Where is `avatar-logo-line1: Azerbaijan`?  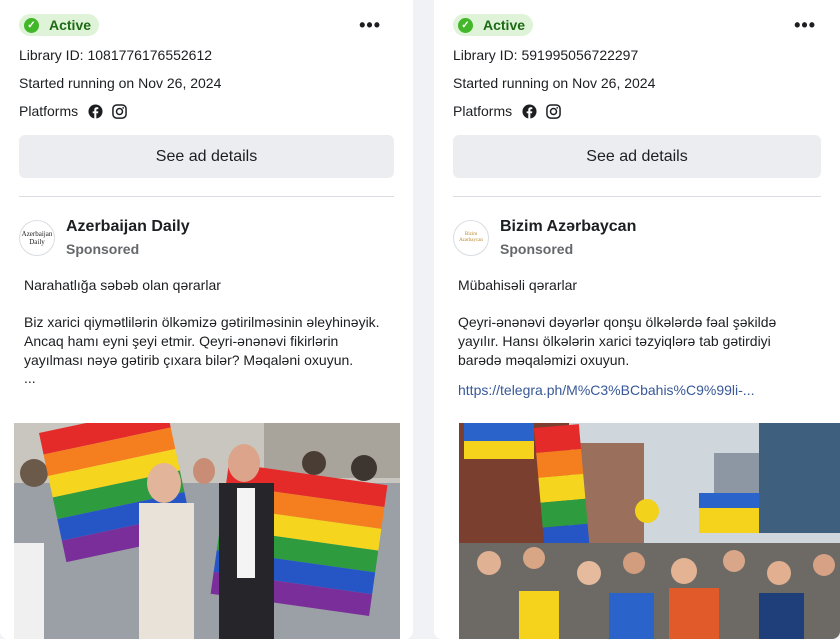 avatar-logo-line1: Azerbaijan is located at coordinates (37, 233).